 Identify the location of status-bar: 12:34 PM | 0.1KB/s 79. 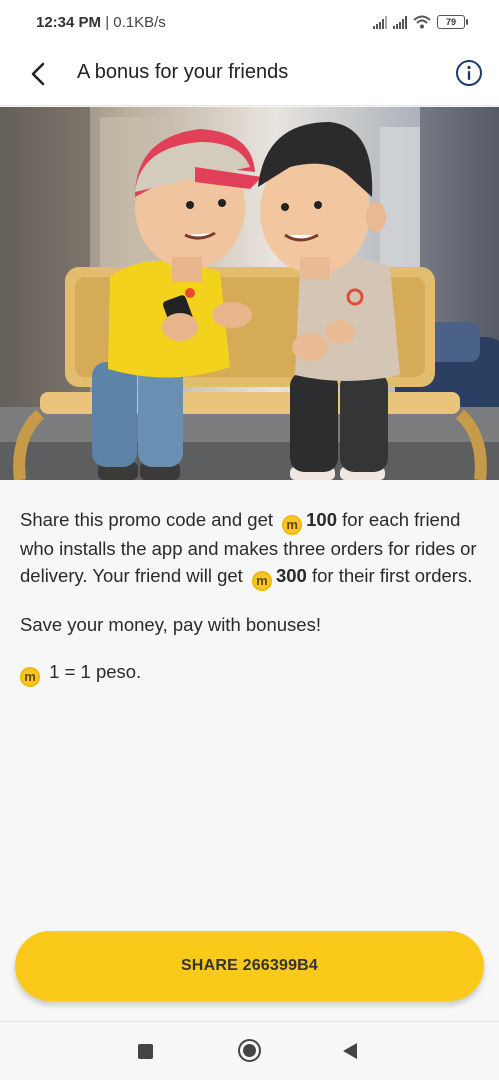
(249, 22).